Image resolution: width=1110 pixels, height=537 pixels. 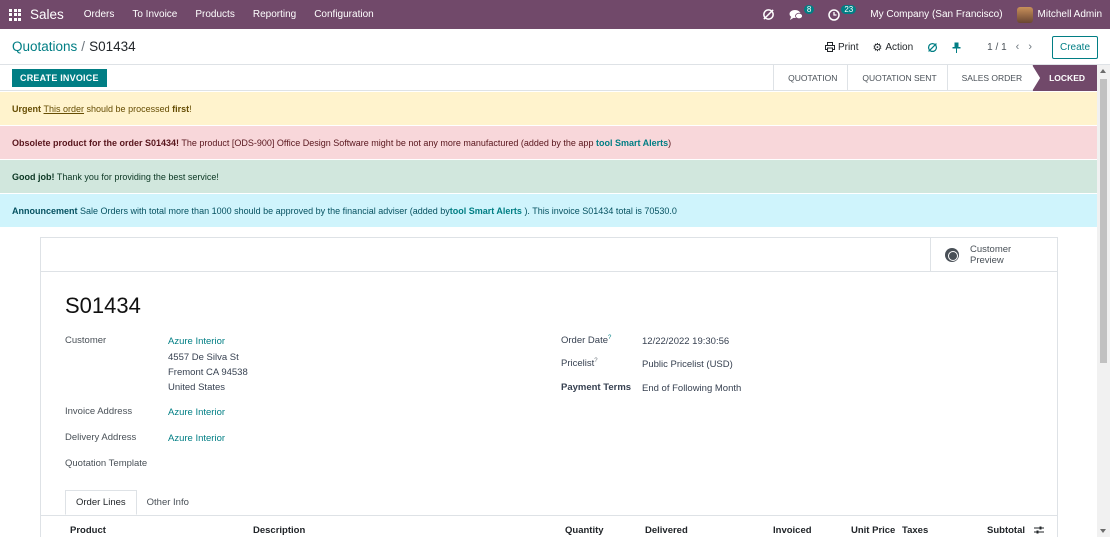 I want to click on breadcrumb: Quotations / S01434, so click(x=74, y=46).